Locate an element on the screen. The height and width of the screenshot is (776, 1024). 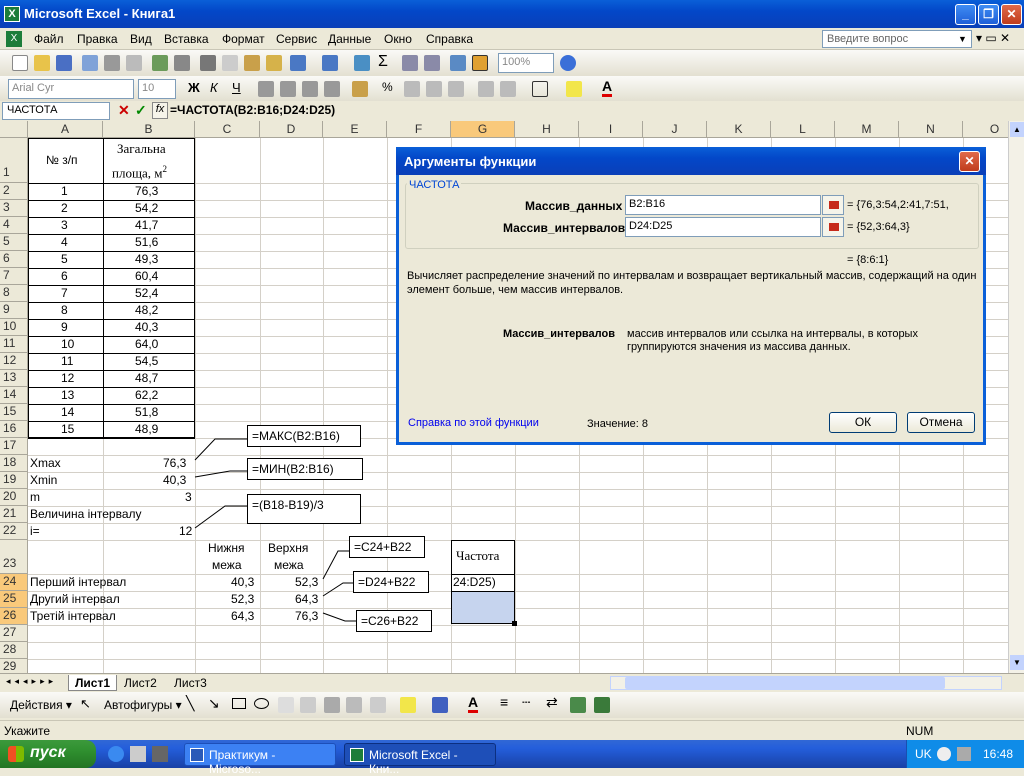
research-icon is located at coordinates (182, 63).